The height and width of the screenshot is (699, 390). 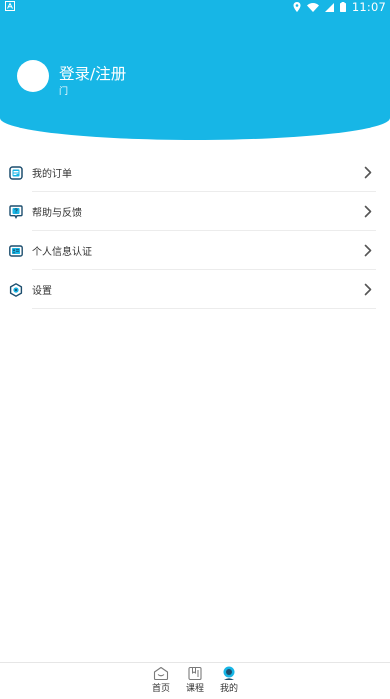 What do you see at coordinates (16, 173) in the screenshot?
I see `order-icon` at bounding box center [16, 173].